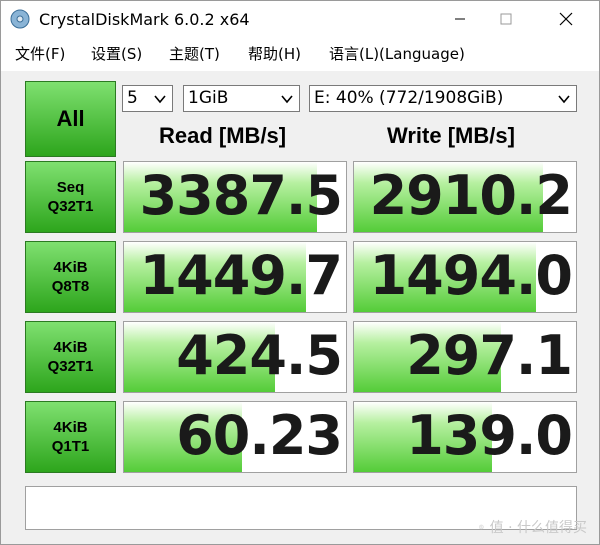  I want to click on all-button: All, so click(70, 119).